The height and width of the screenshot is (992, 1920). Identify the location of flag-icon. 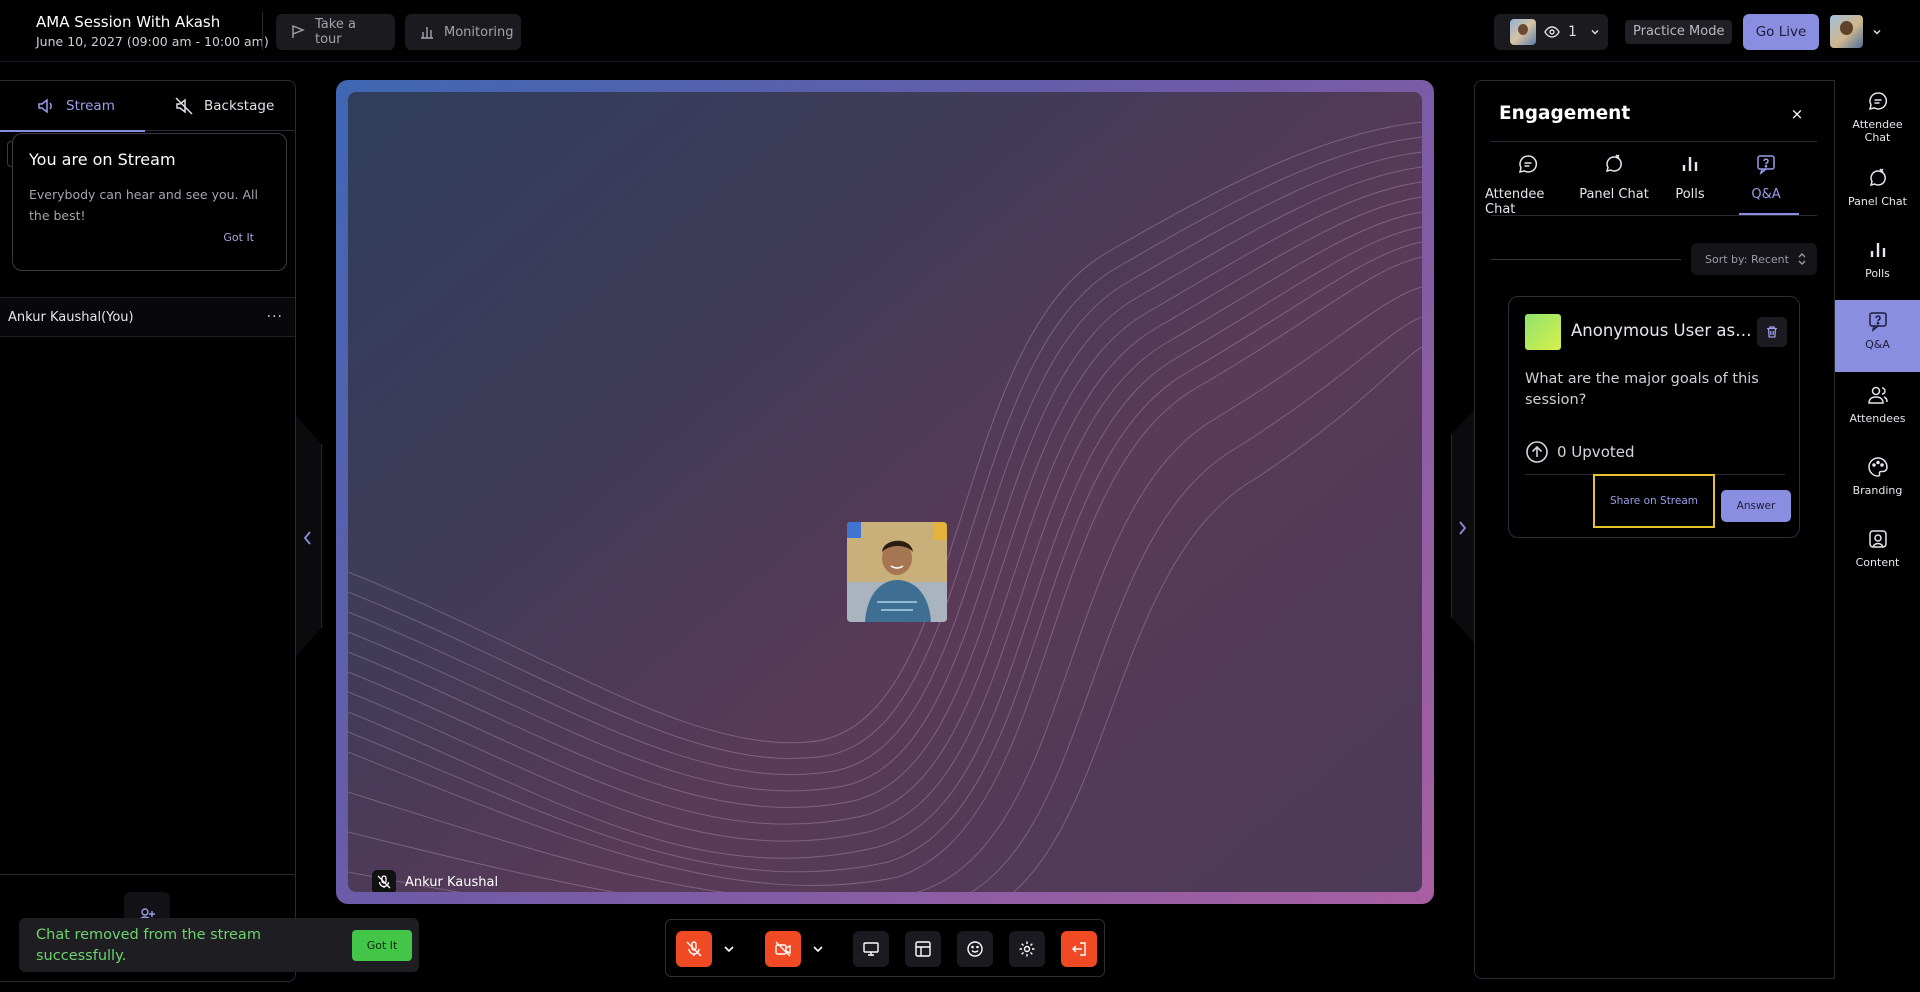
(298, 32).